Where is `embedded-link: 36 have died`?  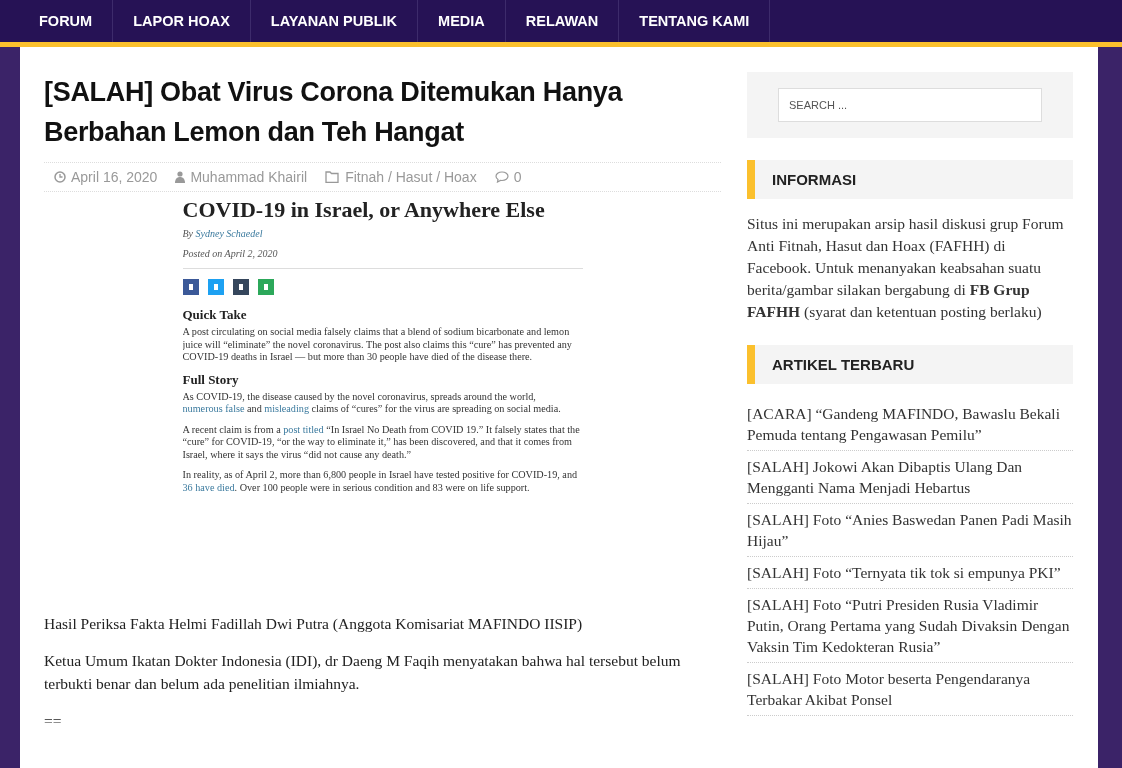
embedded-link: 36 have died is located at coordinates (208, 487).